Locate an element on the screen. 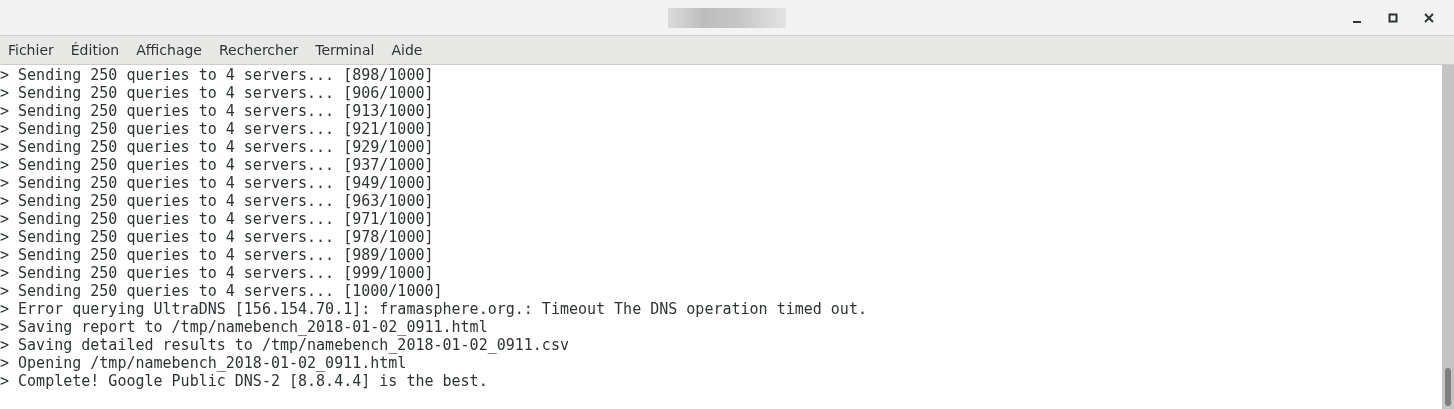 This screenshot has width=1454, height=409. terminal-line: > Saving detailed results to /tmp/namebench_2018-01-02_0911.csv is located at coordinates (284, 345).